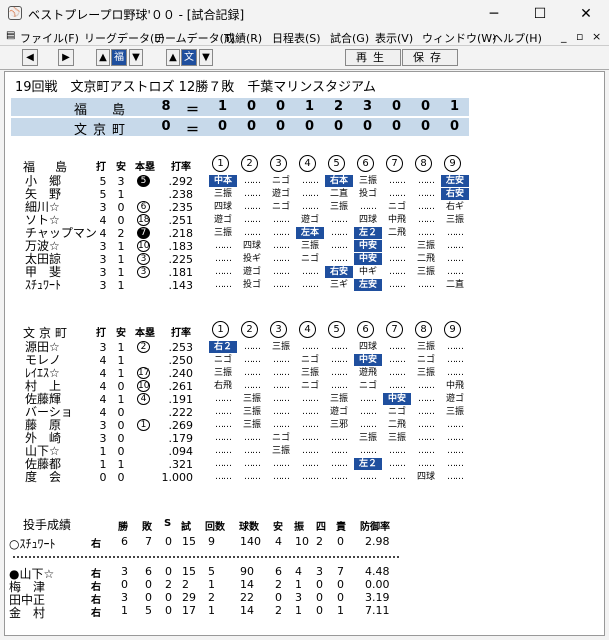 The image size is (609, 640). What do you see at coordinates (249, 527) in the screenshot?
I see `pitch-col-header: 球数` at bounding box center [249, 527].